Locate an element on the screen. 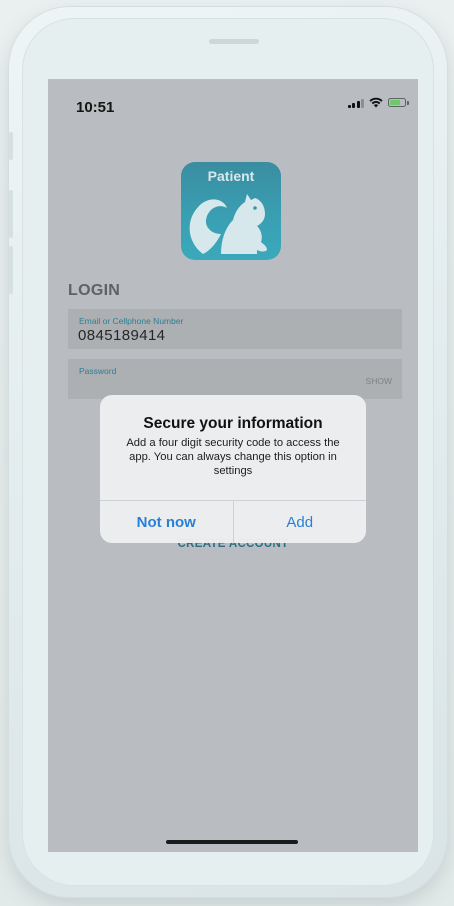  email-field-label: Email or Cellphone Number is located at coordinates (131, 321).